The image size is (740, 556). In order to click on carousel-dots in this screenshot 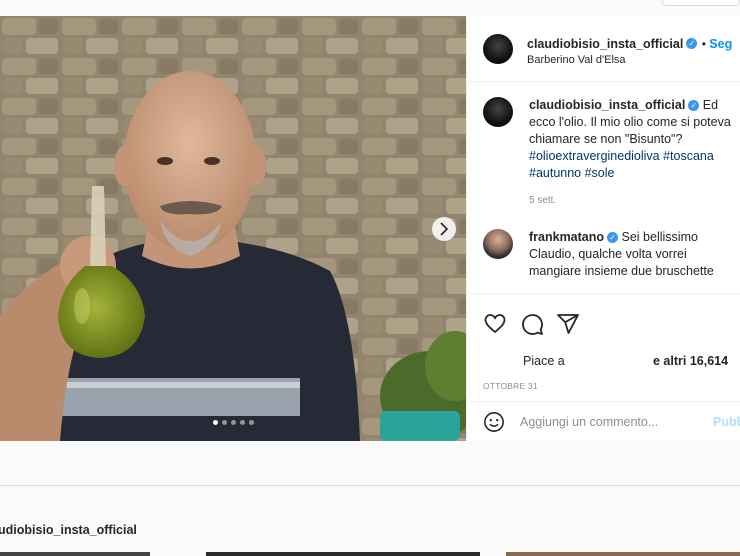, I will do `click(233, 424)`.